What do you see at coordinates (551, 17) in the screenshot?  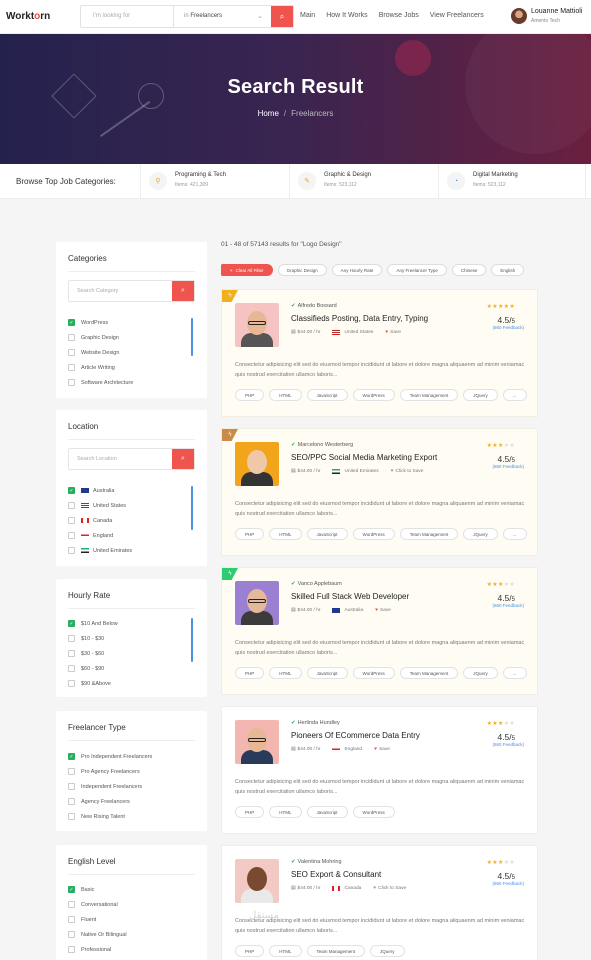 I see `user-menu: Louanne Mattioli Amento Tech` at bounding box center [551, 17].